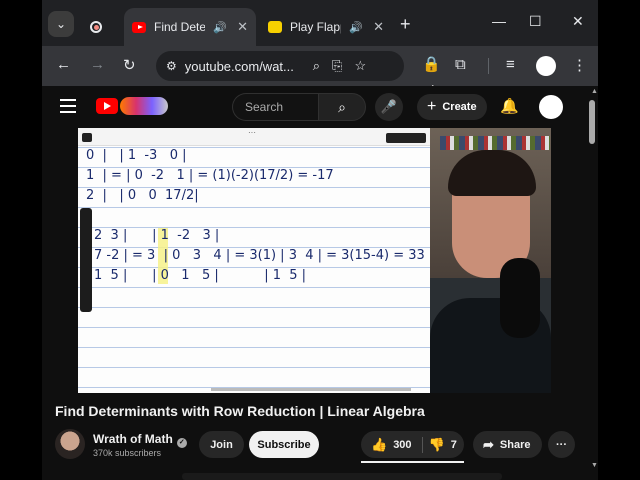  I want to click on share-button: ➦ Share, so click(507, 444).